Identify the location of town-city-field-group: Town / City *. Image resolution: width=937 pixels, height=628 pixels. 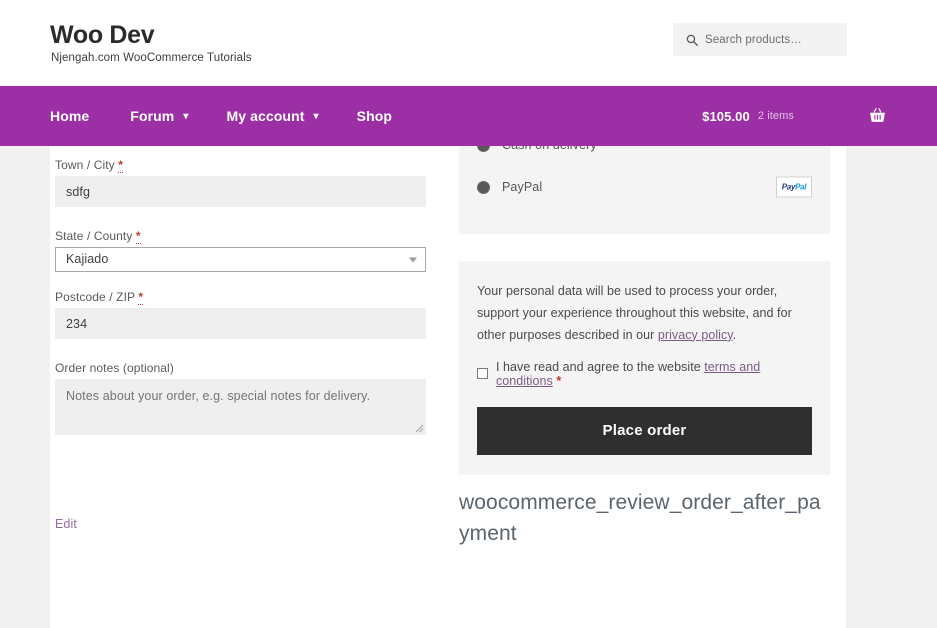
(240, 182).